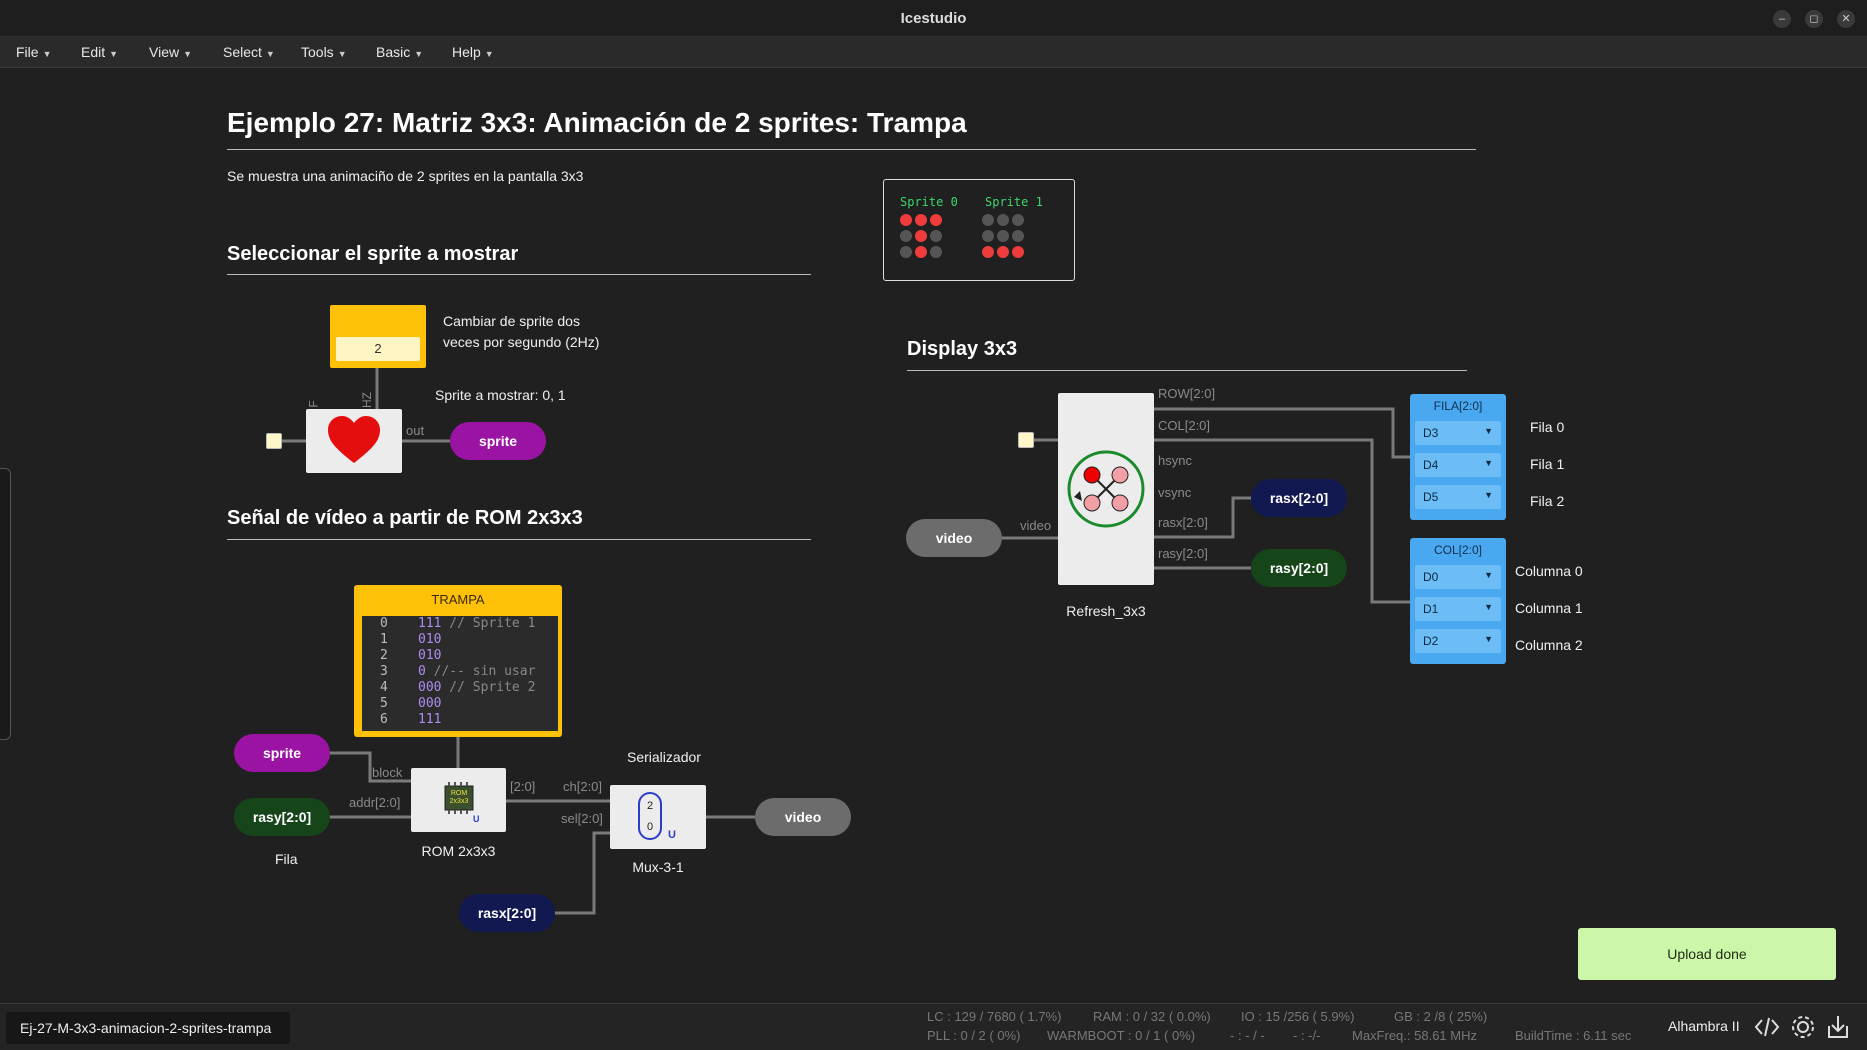 The image size is (1867, 1050). What do you see at coordinates (1458, 465) in the screenshot?
I see `pin-select-d4: D4 ▼` at bounding box center [1458, 465].